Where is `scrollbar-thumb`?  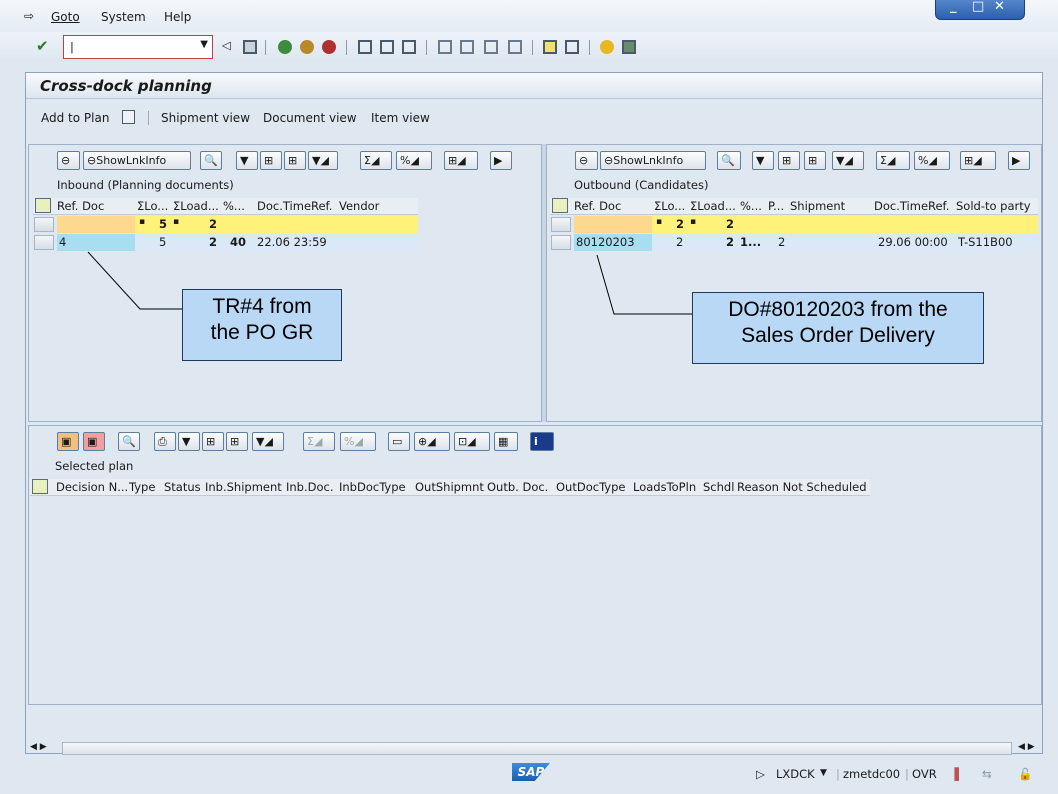 scrollbar-thumb is located at coordinates (537, 748).